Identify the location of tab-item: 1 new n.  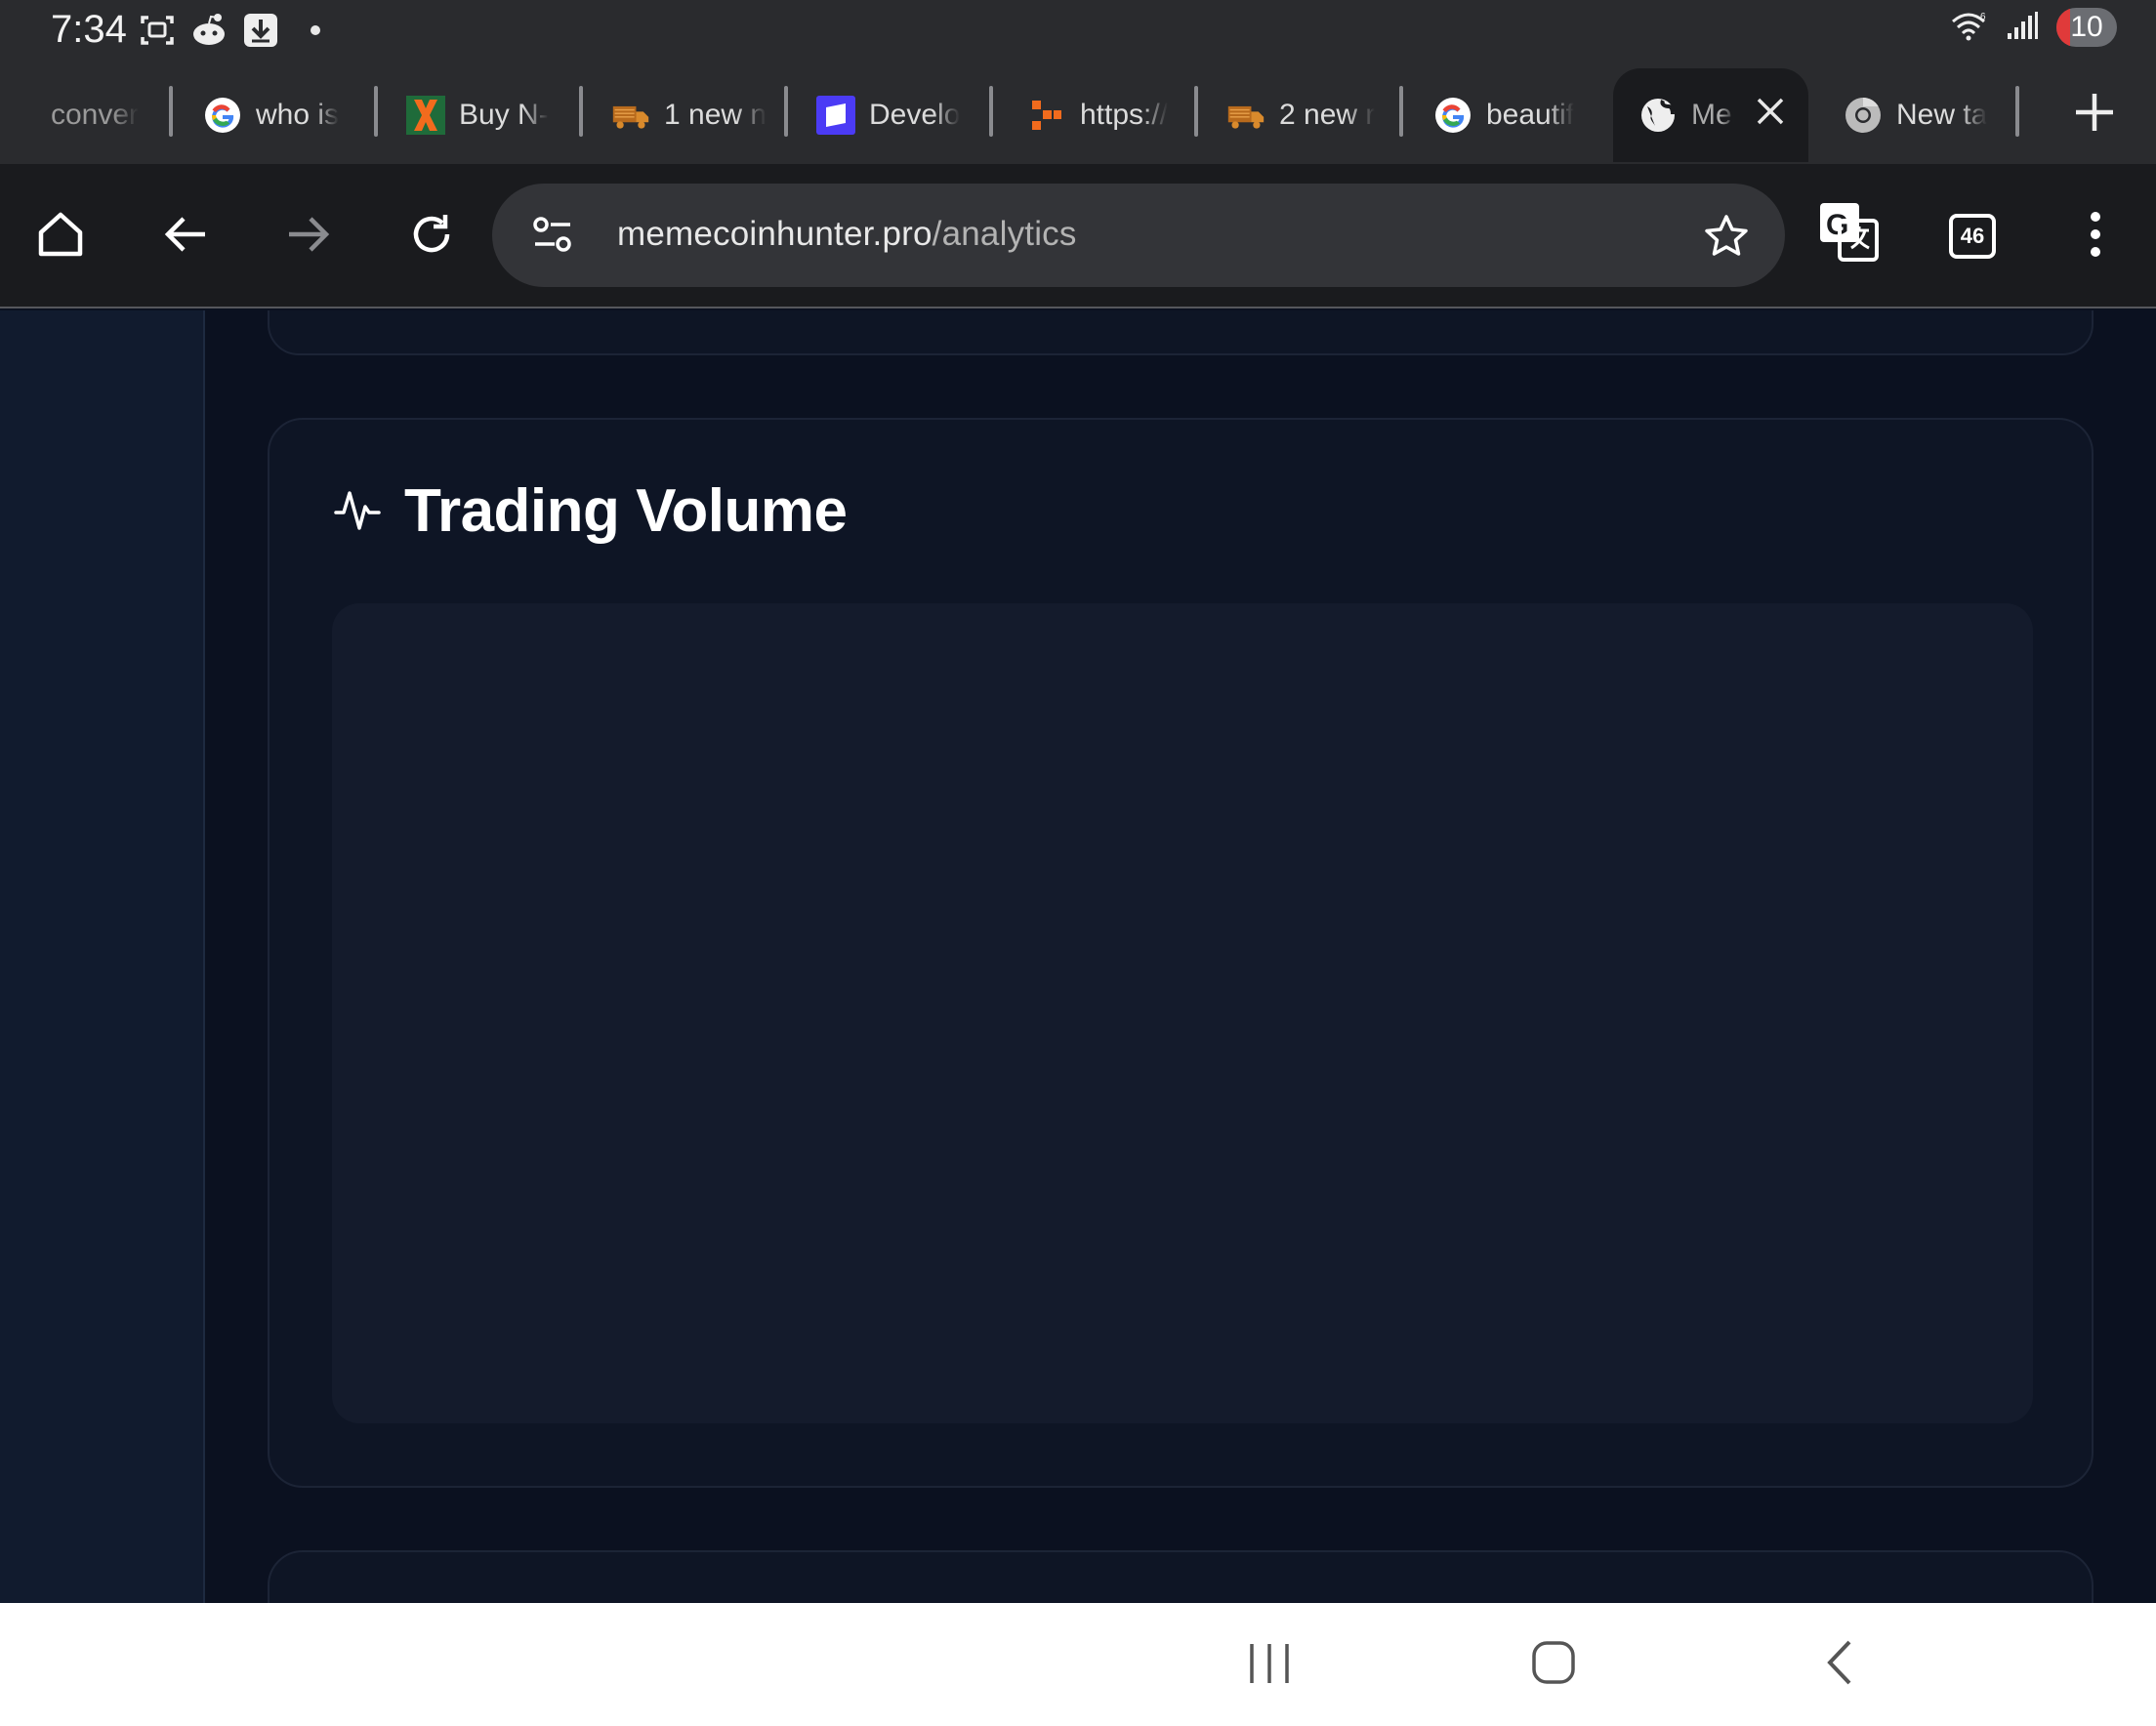
(694, 115).